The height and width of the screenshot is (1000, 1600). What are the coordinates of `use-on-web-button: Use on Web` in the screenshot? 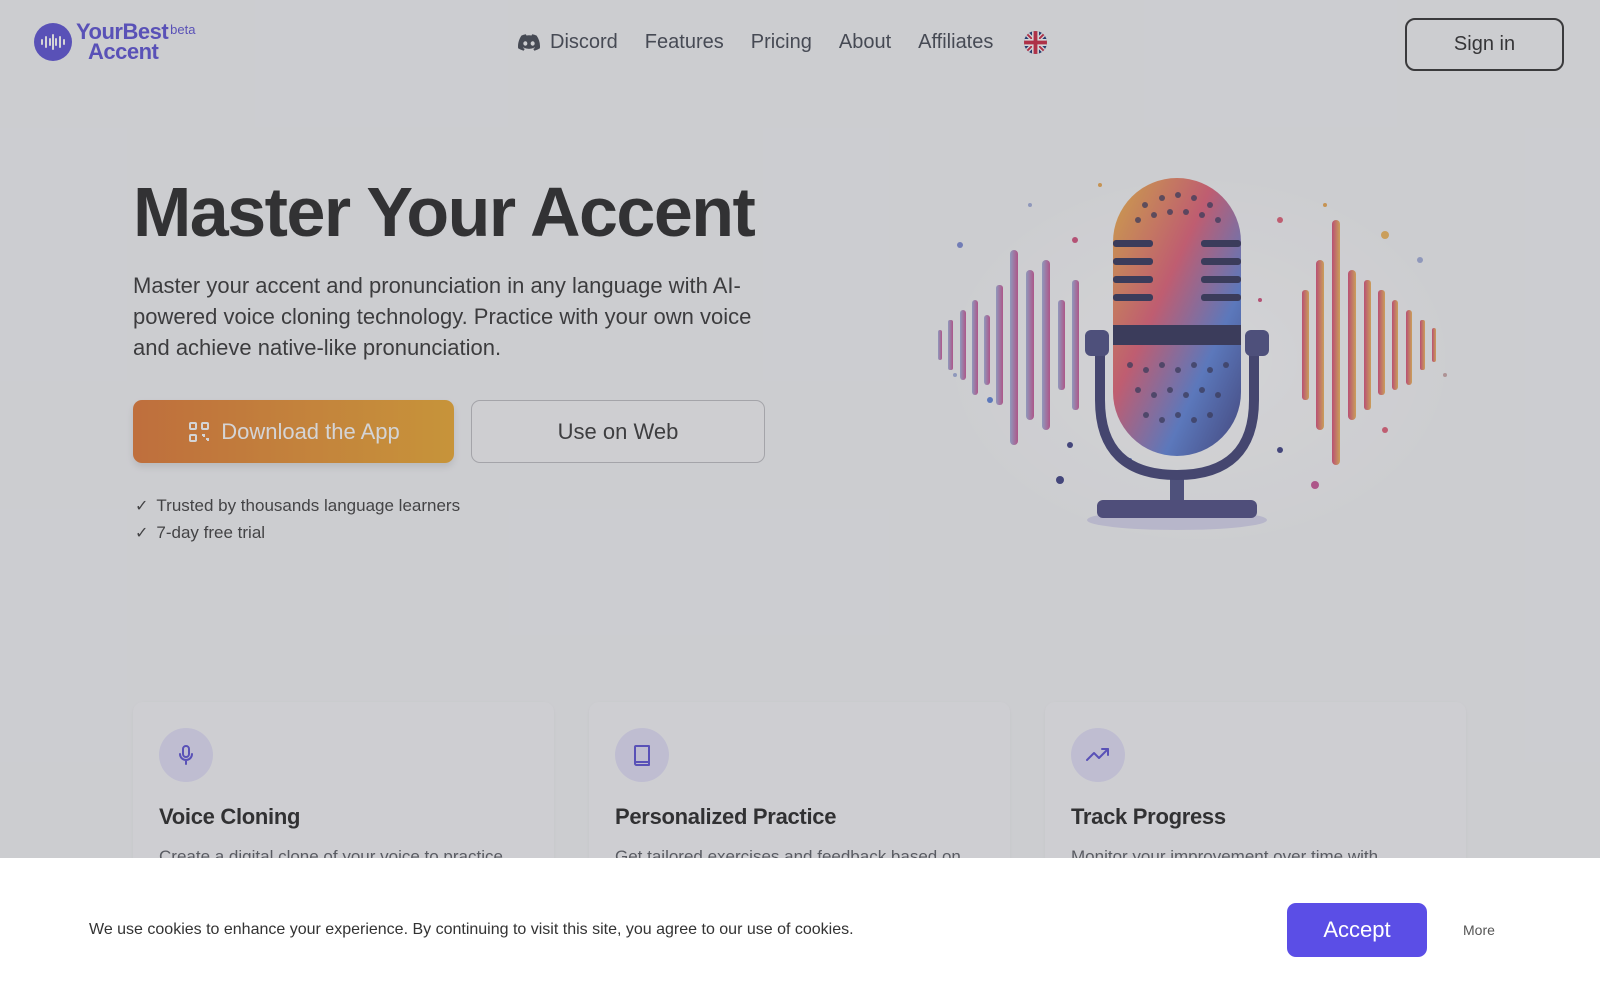 It's located at (618, 431).